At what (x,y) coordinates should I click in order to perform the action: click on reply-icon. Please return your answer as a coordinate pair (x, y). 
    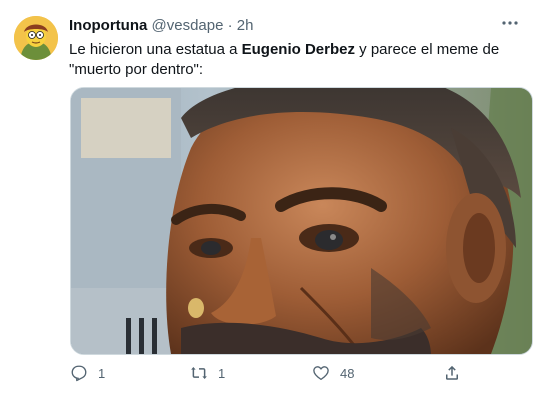
    Looking at the image, I should click on (79, 373).